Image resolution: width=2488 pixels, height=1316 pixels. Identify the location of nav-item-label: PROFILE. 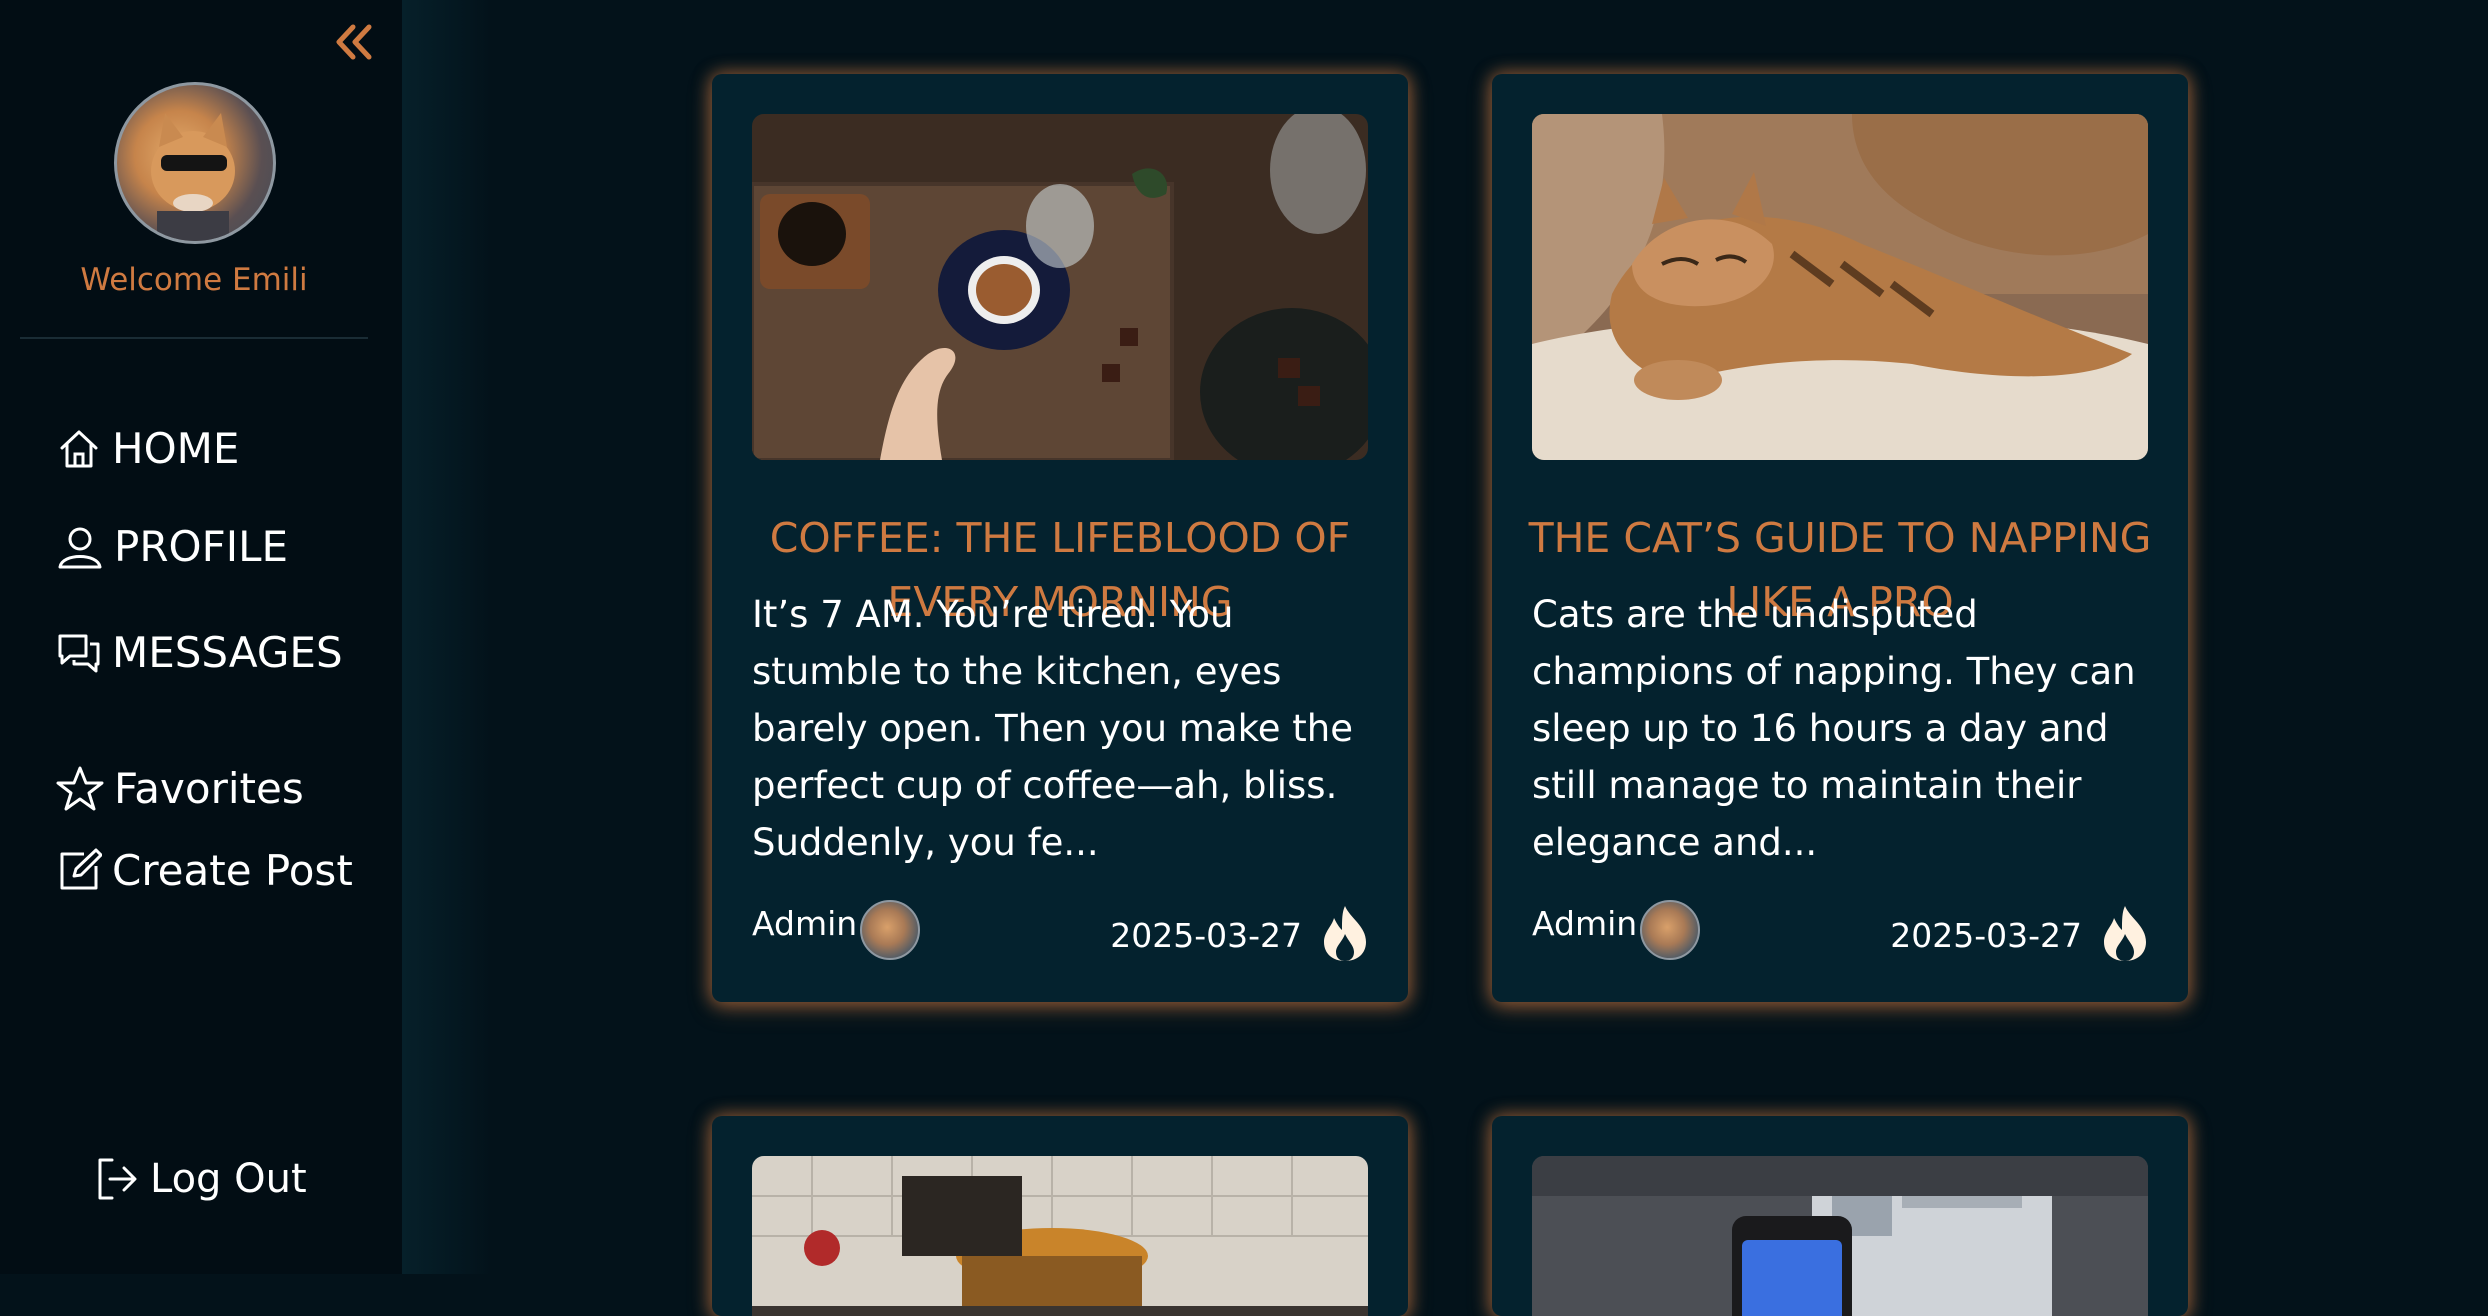
(201, 546).